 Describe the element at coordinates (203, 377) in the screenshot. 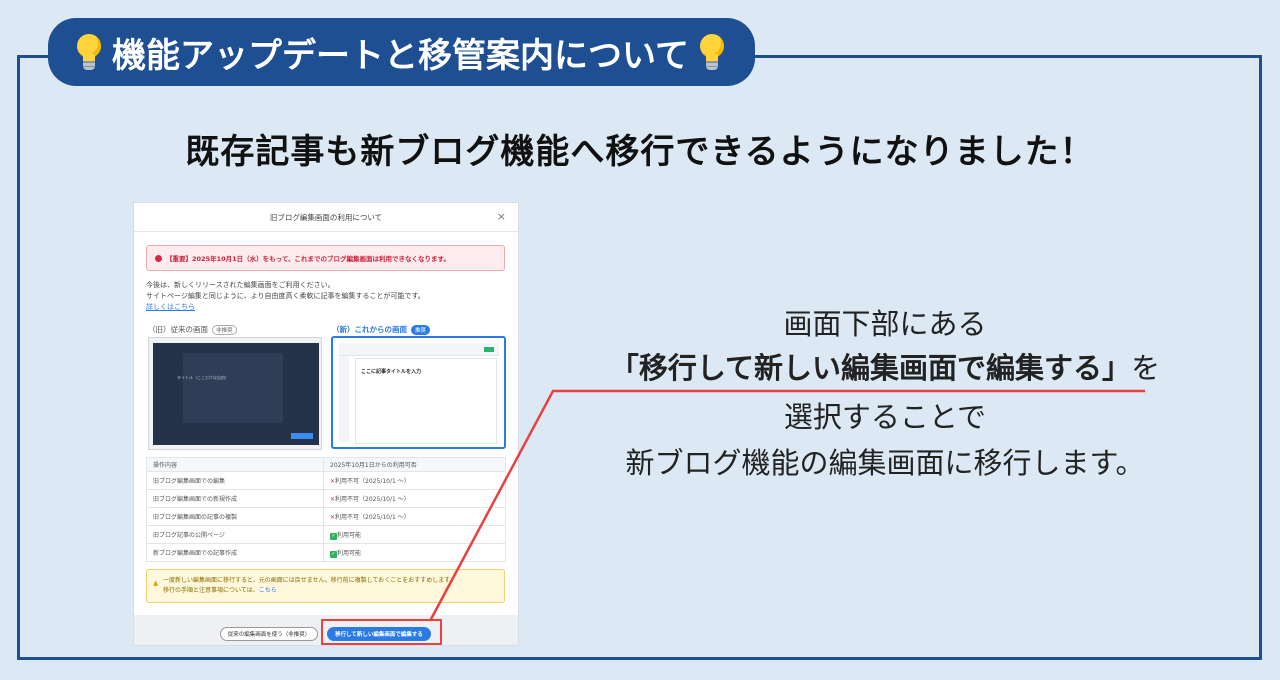

I see `old-editor-title-text: タイトル（ここだけは自由）` at that location.